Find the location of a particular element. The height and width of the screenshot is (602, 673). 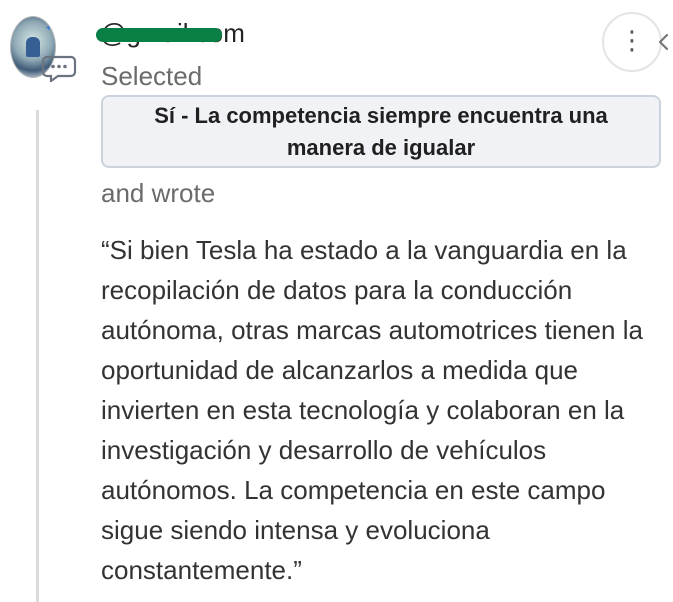

more-vertical-icon: ⋮ is located at coordinates (632, 40).